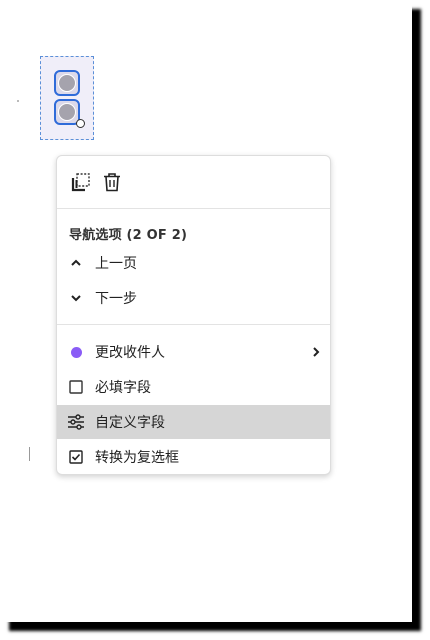 The image size is (430, 640). What do you see at coordinates (29, 454) in the screenshot?
I see `page-margin-mark` at bounding box center [29, 454].